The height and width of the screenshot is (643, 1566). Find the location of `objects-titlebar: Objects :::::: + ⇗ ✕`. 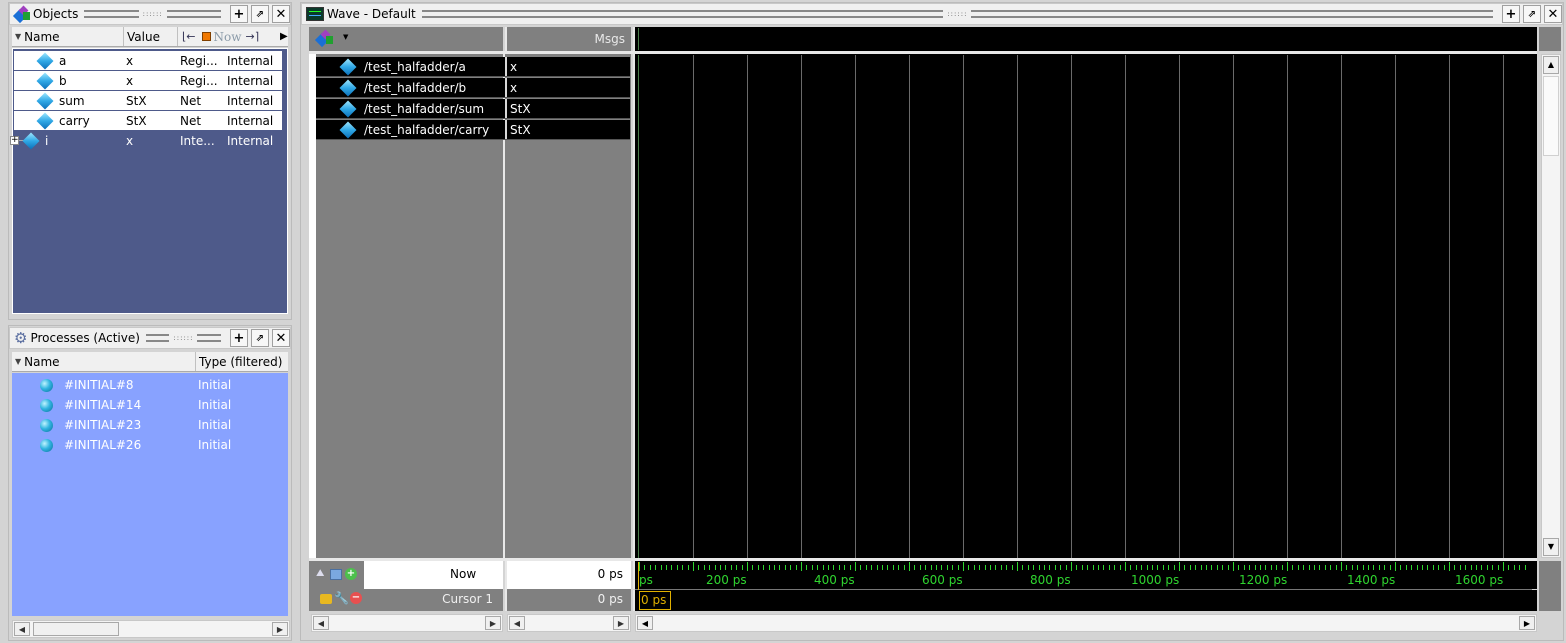

objects-titlebar: Objects :::::: + ⇗ ✕ is located at coordinates (150, 14).